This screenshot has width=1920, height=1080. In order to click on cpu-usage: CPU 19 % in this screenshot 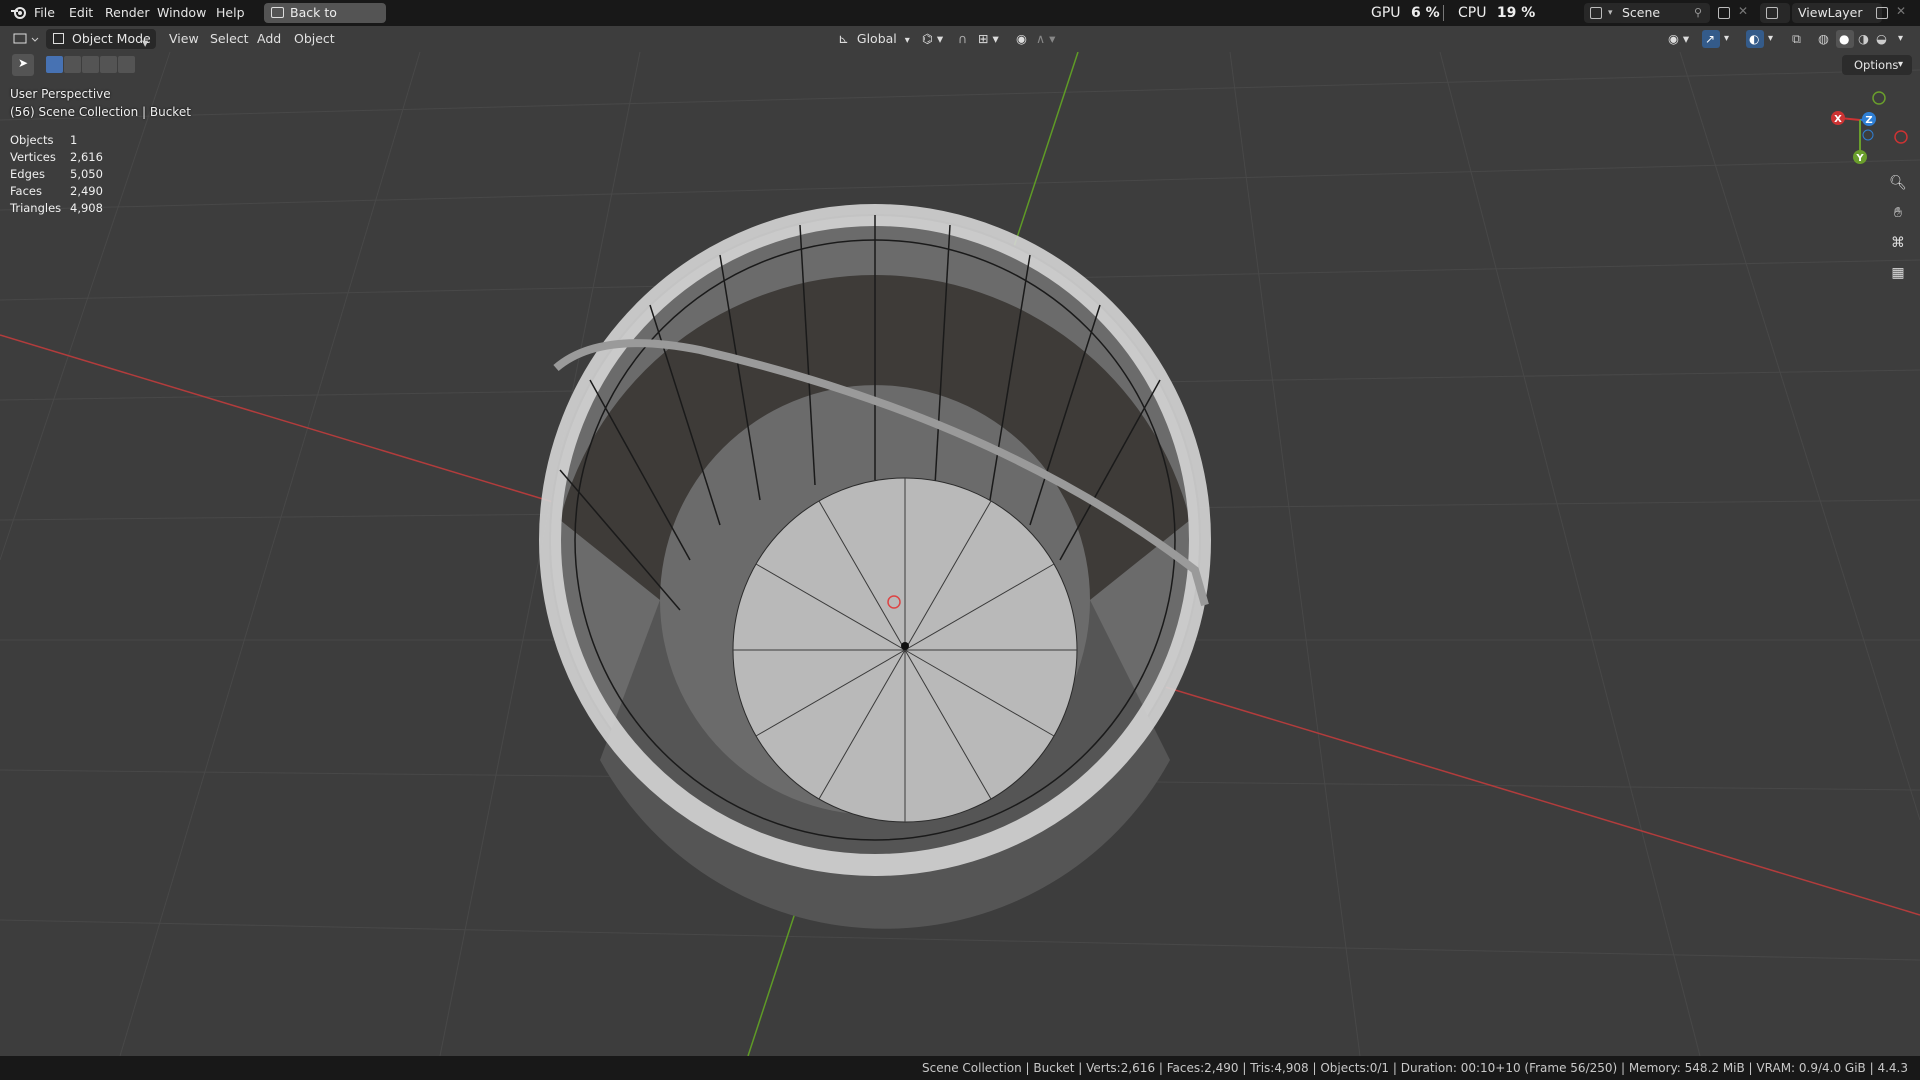, I will do `click(1496, 13)`.